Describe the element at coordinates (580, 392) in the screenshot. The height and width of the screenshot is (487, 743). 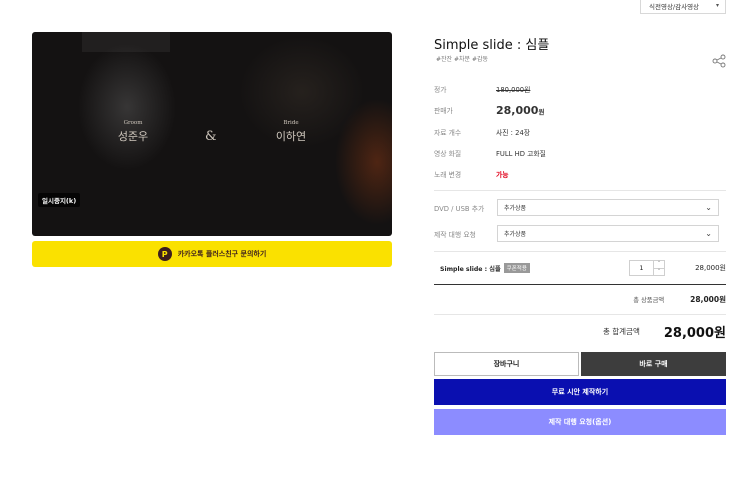
I see `free-trial-button: 무료 시안 제작하기` at that location.